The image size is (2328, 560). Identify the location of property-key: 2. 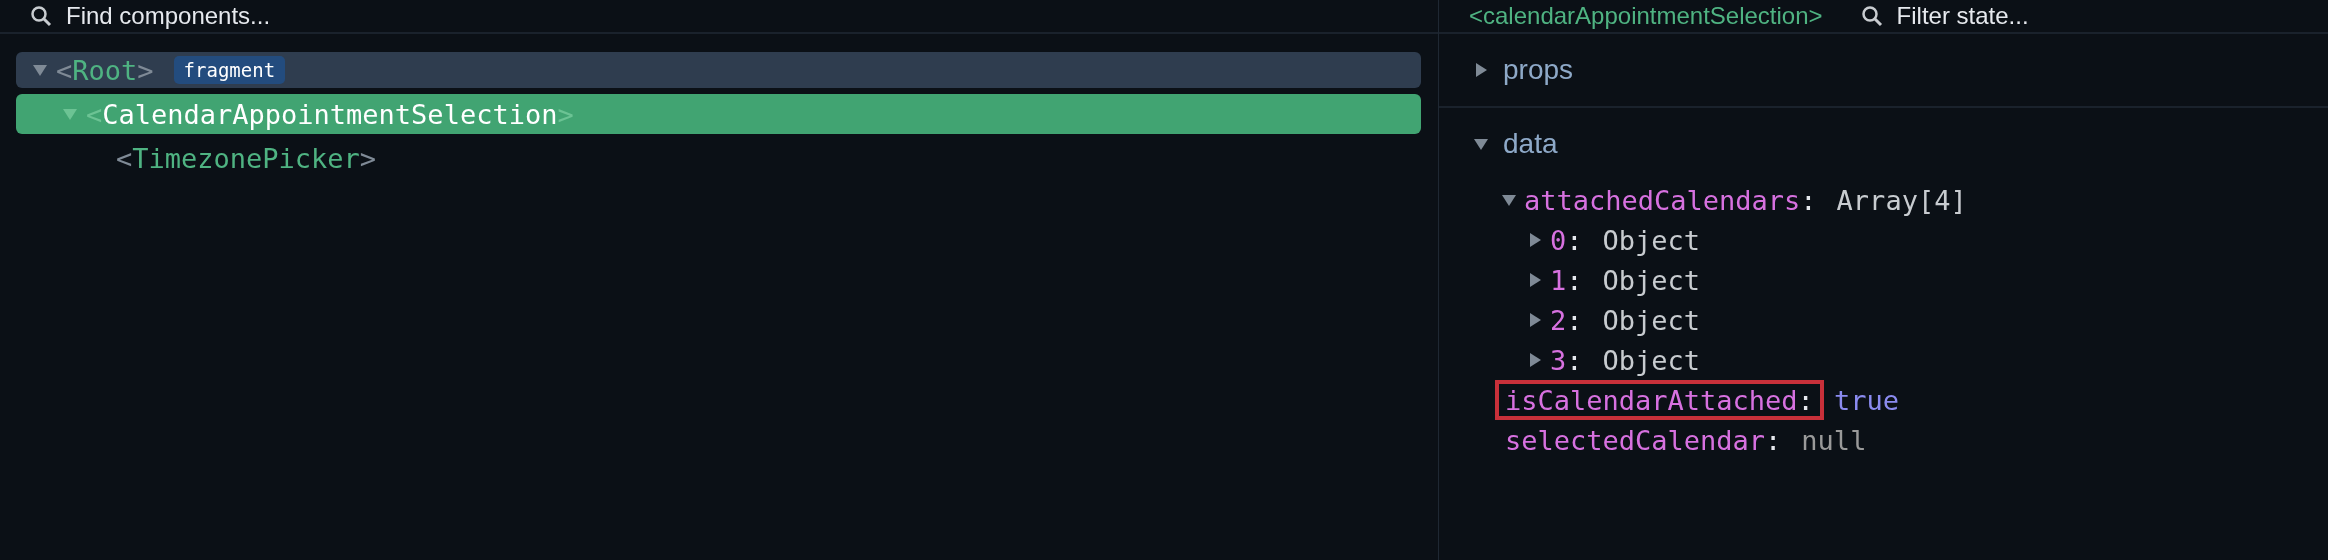
(1558, 320).